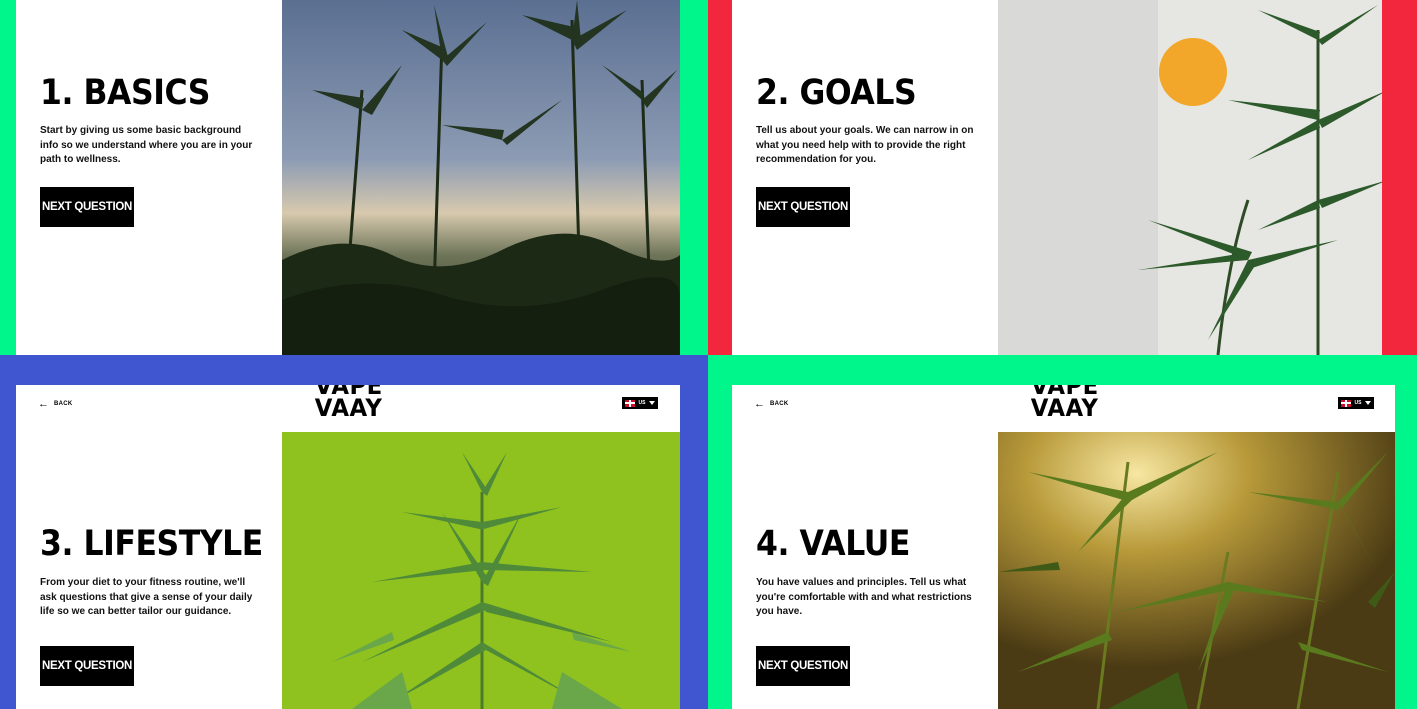  I want to click on screen-title: 2. GOALS, so click(836, 93).